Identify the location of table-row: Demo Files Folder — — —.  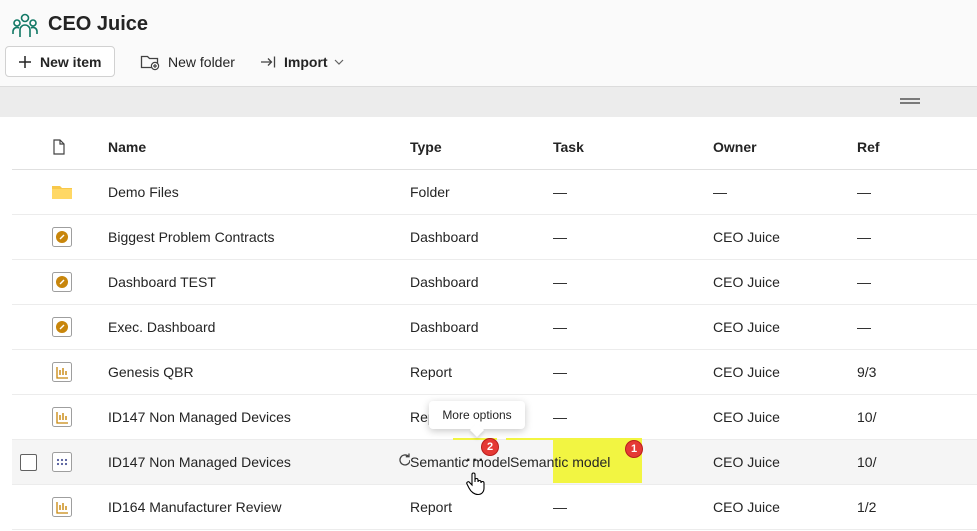
(494, 192).